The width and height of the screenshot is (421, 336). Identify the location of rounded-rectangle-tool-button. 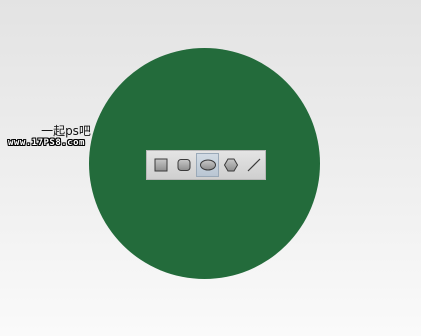
(184, 165).